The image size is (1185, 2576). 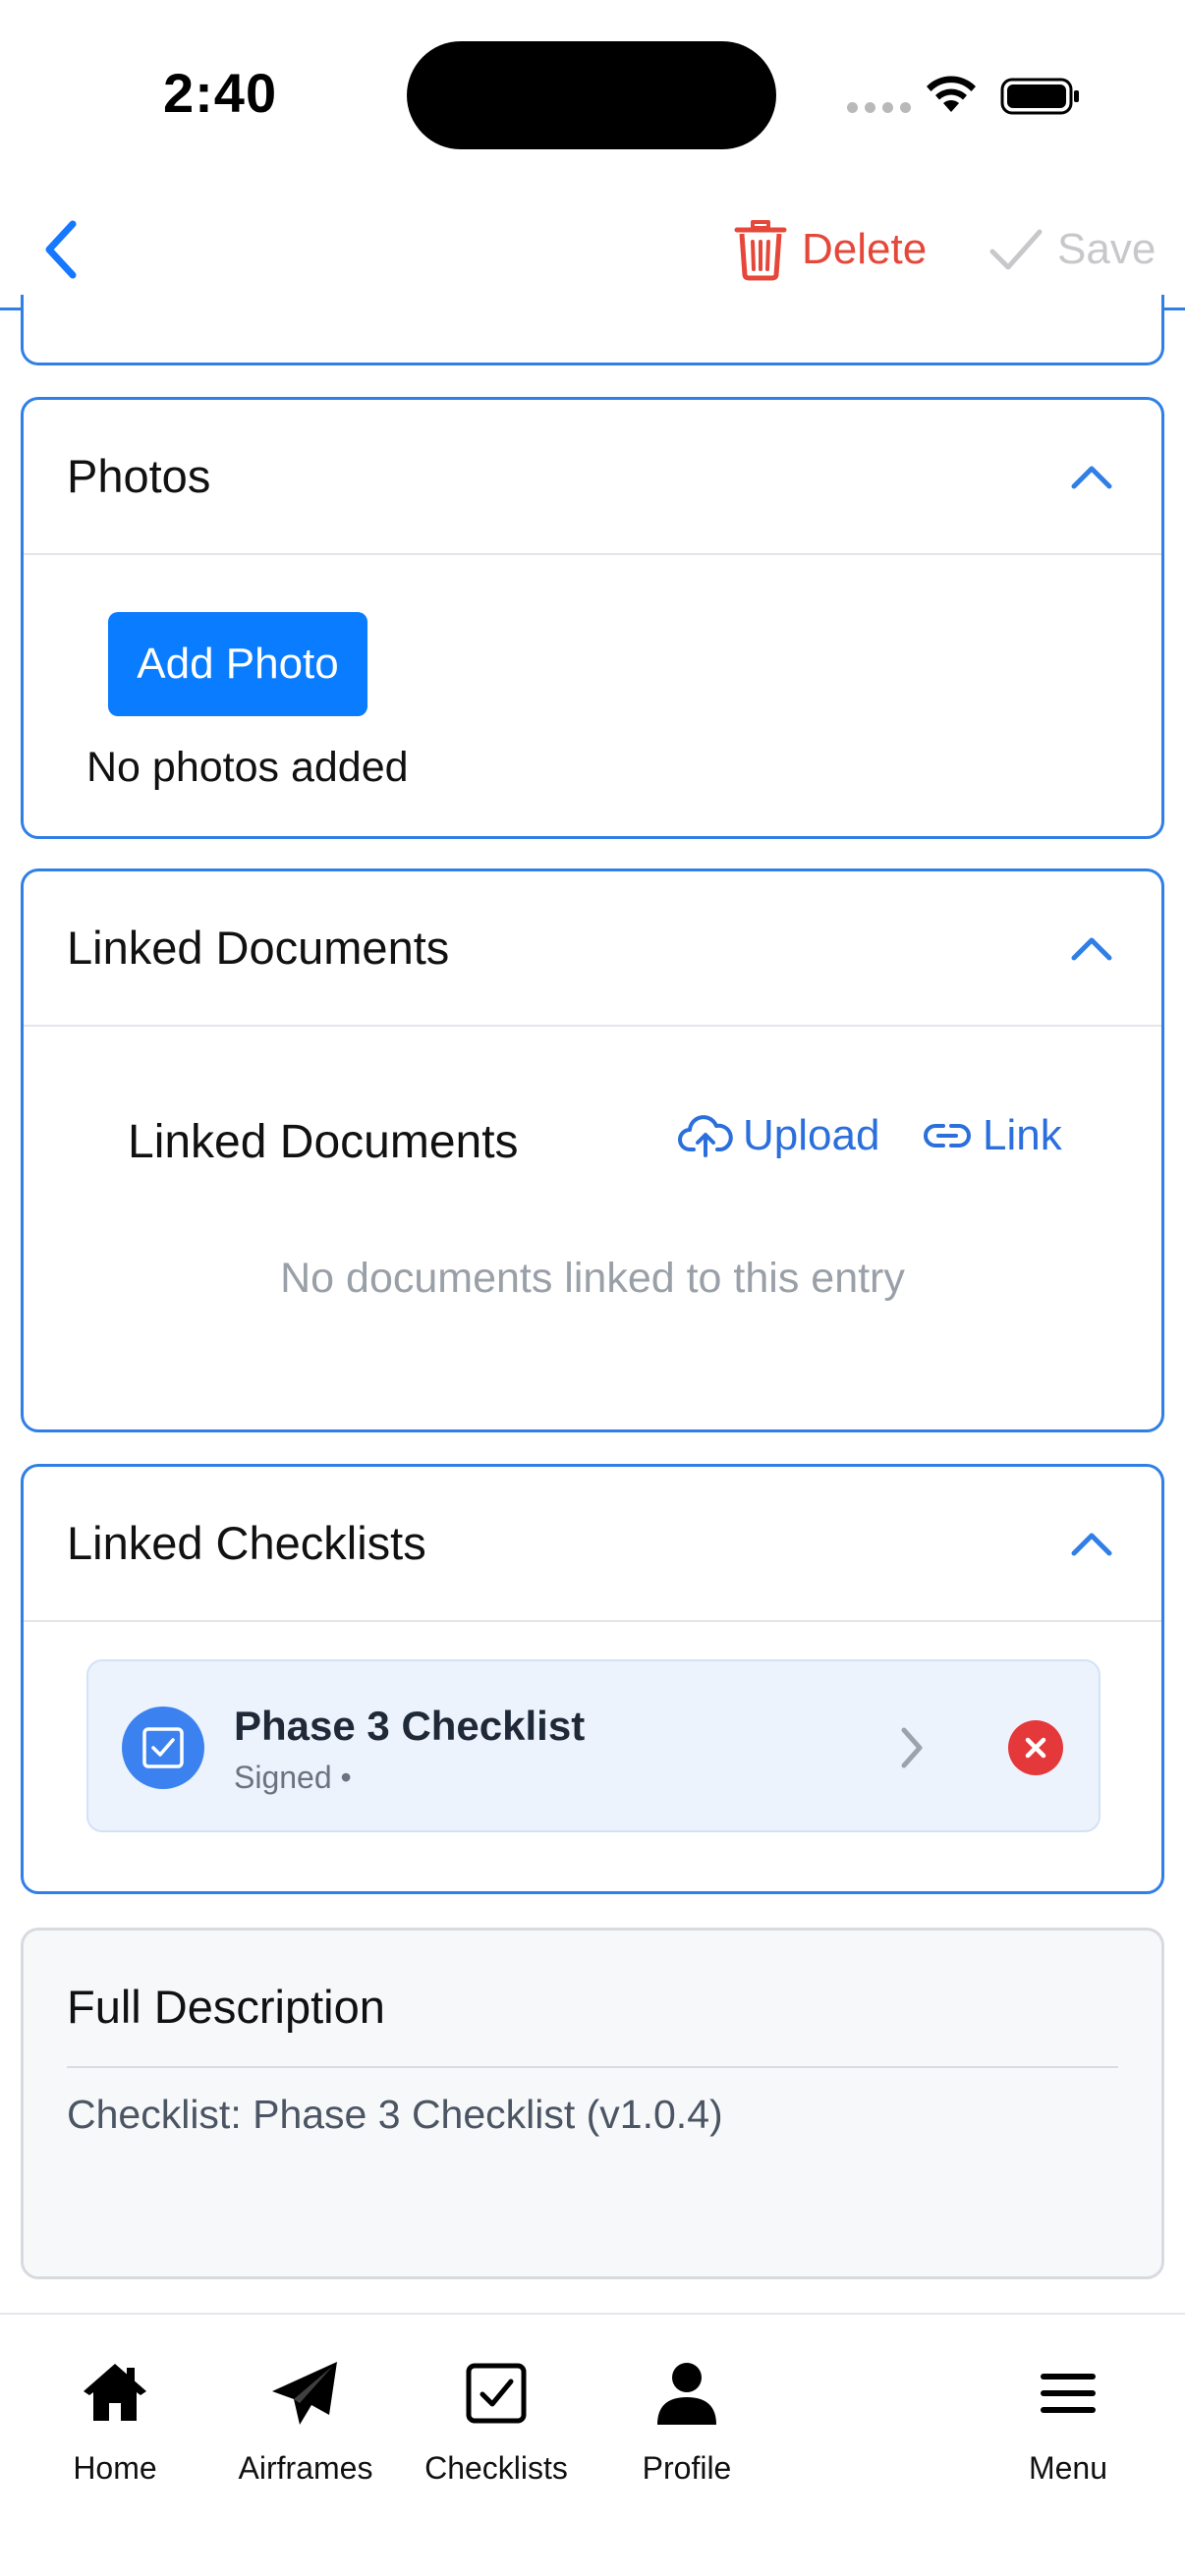 What do you see at coordinates (1068, 2418) in the screenshot?
I see `tab-menu: Menu` at bounding box center [1068, 2418].